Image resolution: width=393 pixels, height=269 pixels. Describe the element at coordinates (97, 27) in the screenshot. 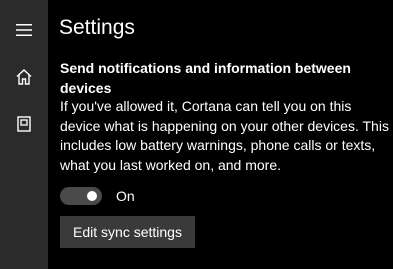

I see `page-title: Settings` at that location.